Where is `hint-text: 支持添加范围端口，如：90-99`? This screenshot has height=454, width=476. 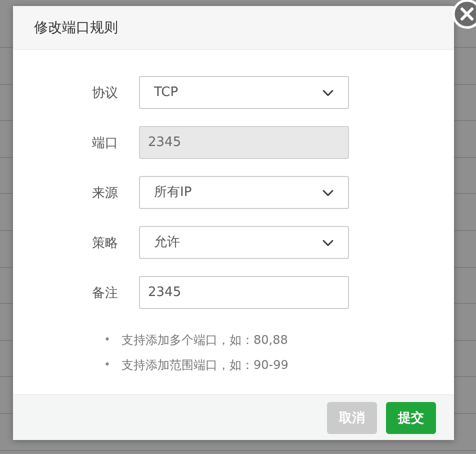
hint-text: 支持添加范围端口，如：90-99 is located at coordinates (205, 365).